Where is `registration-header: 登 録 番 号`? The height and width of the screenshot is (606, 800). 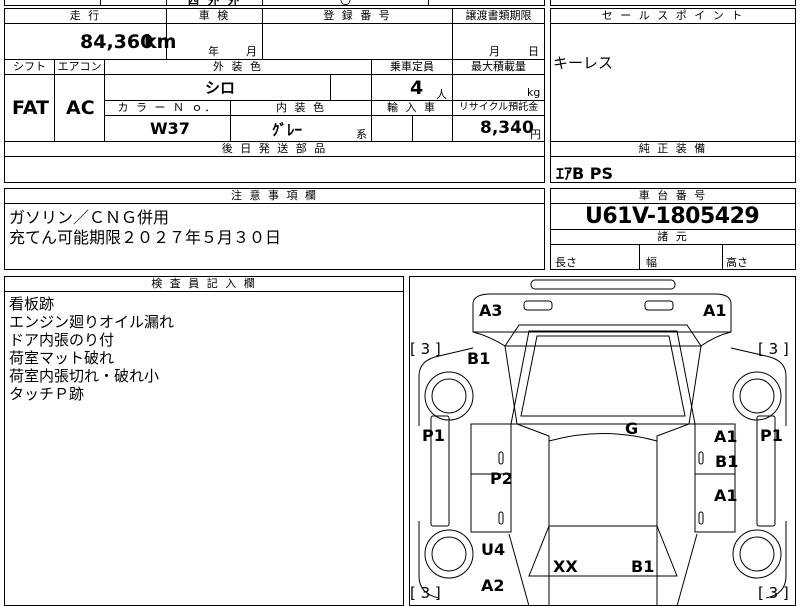
registration-header: 登 録 番 号 is located at coordinates (357, 16).